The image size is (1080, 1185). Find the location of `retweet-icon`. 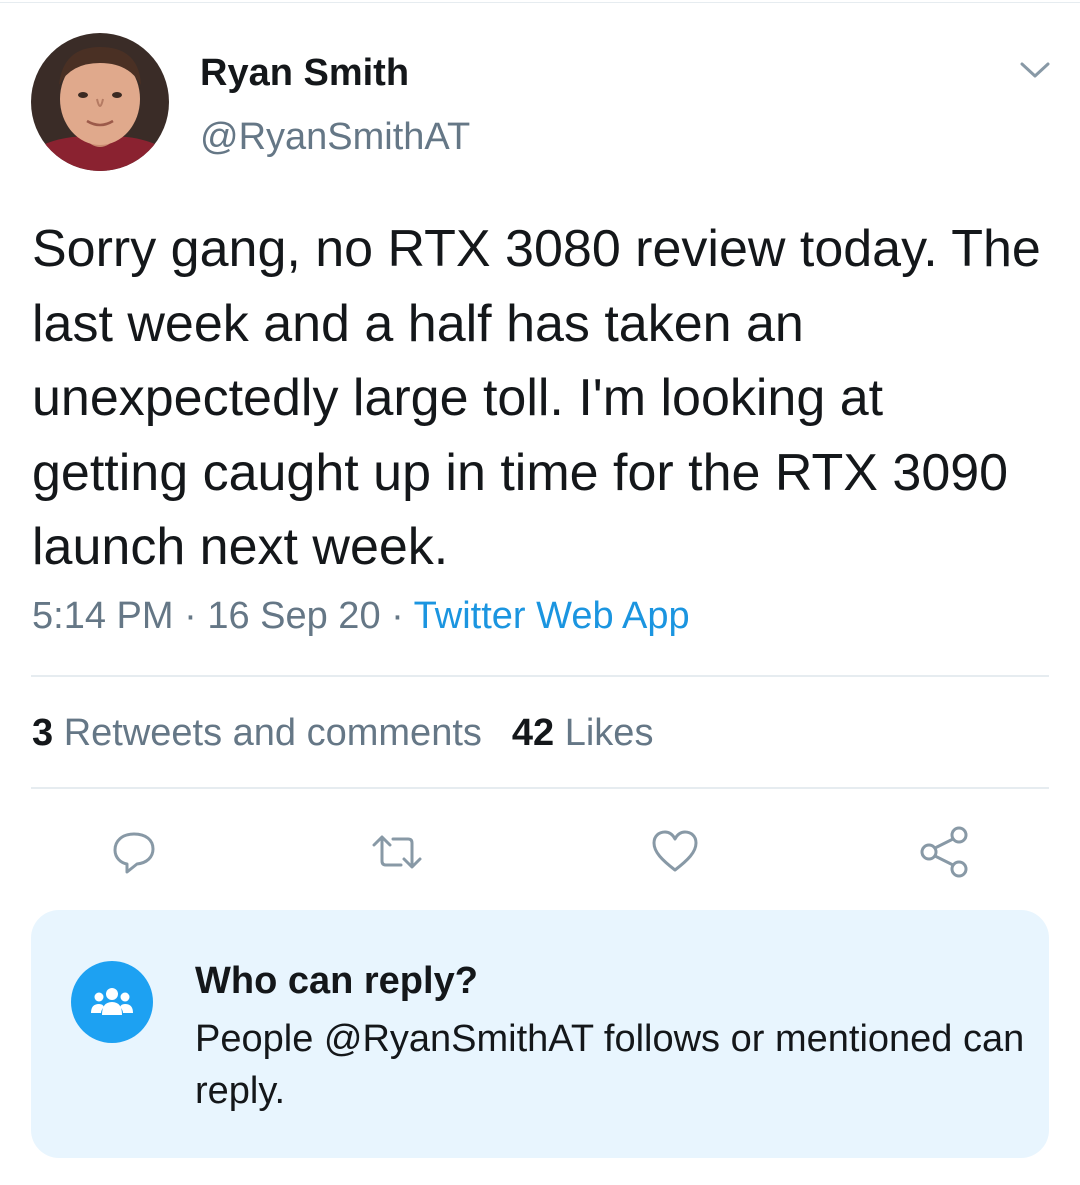

retweet-icon is located at coordinates (397, 852).